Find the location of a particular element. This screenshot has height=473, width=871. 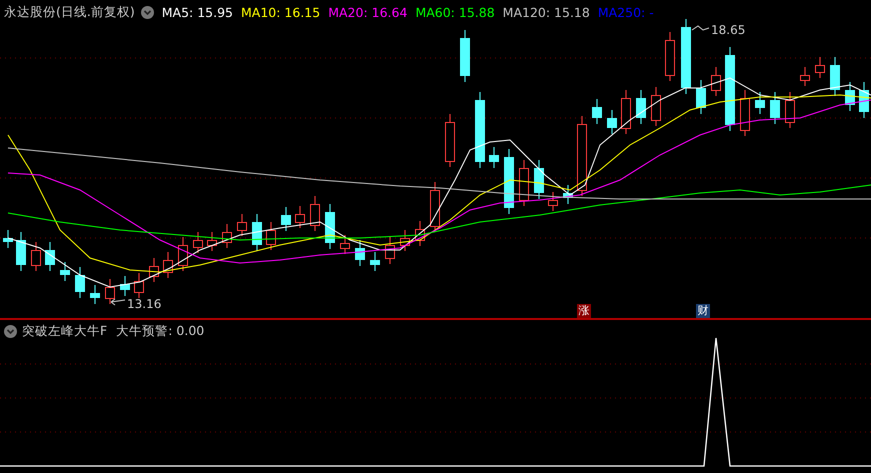

moving-average-value: MA250: - is located at coordinates (626, 12).